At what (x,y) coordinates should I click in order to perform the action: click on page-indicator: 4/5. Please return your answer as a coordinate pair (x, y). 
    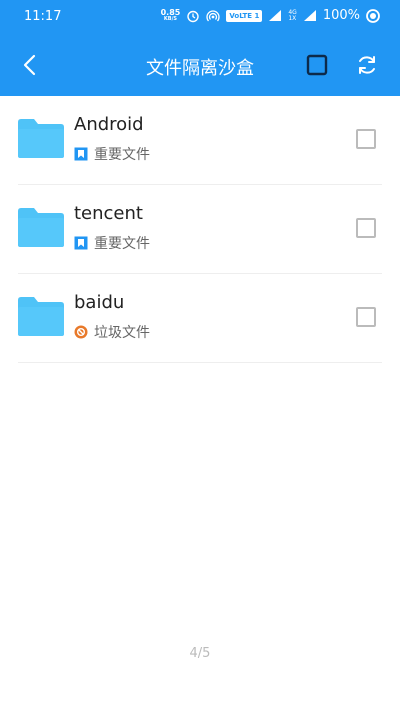
    Looking at the image, I should click on (200, 653).